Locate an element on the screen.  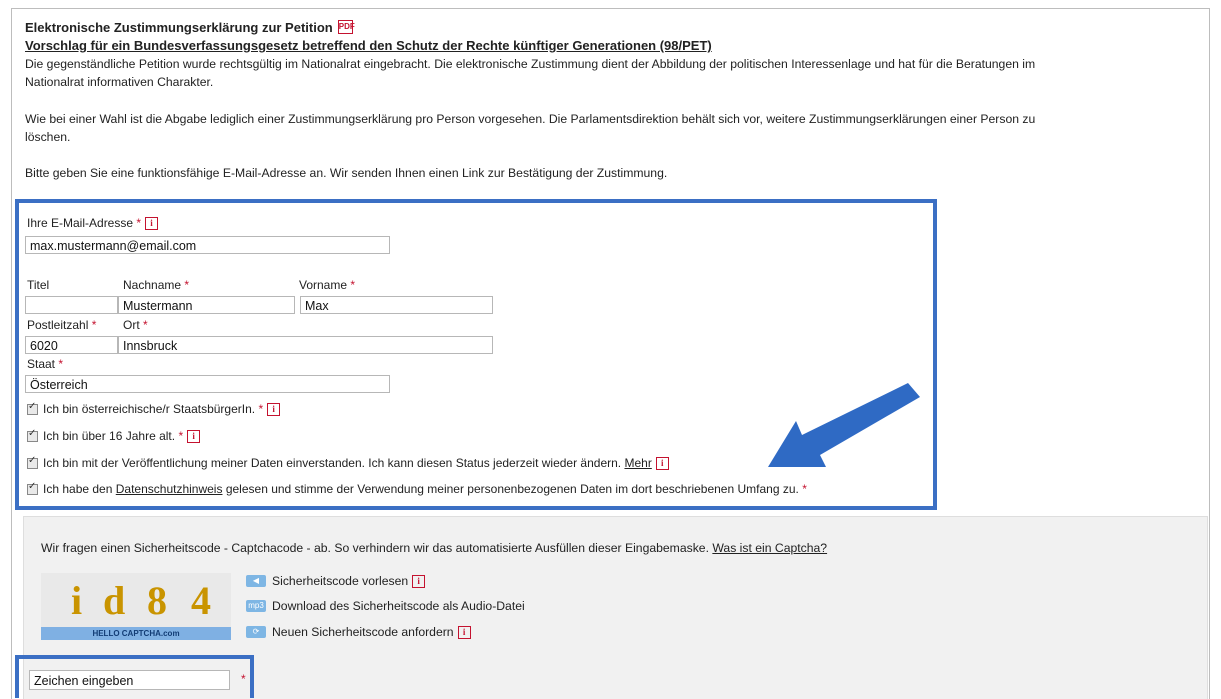
ort-label: Ort * is located at coordinates (135, 325).